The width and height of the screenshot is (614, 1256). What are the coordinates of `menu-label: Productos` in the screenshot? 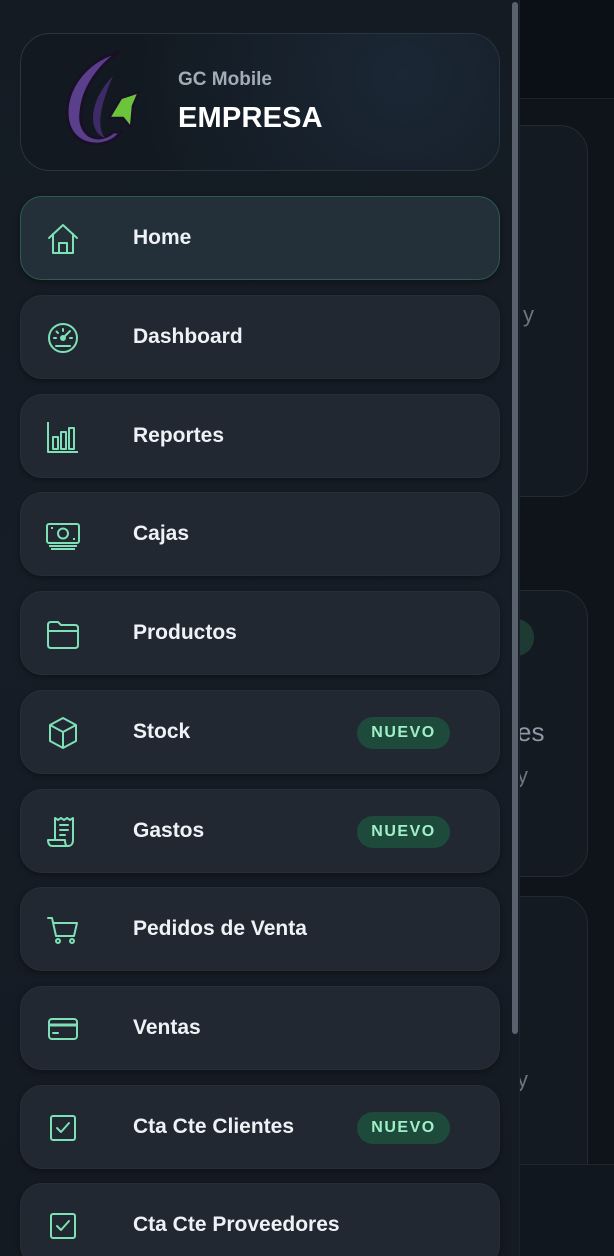 It's located at (185, 632).